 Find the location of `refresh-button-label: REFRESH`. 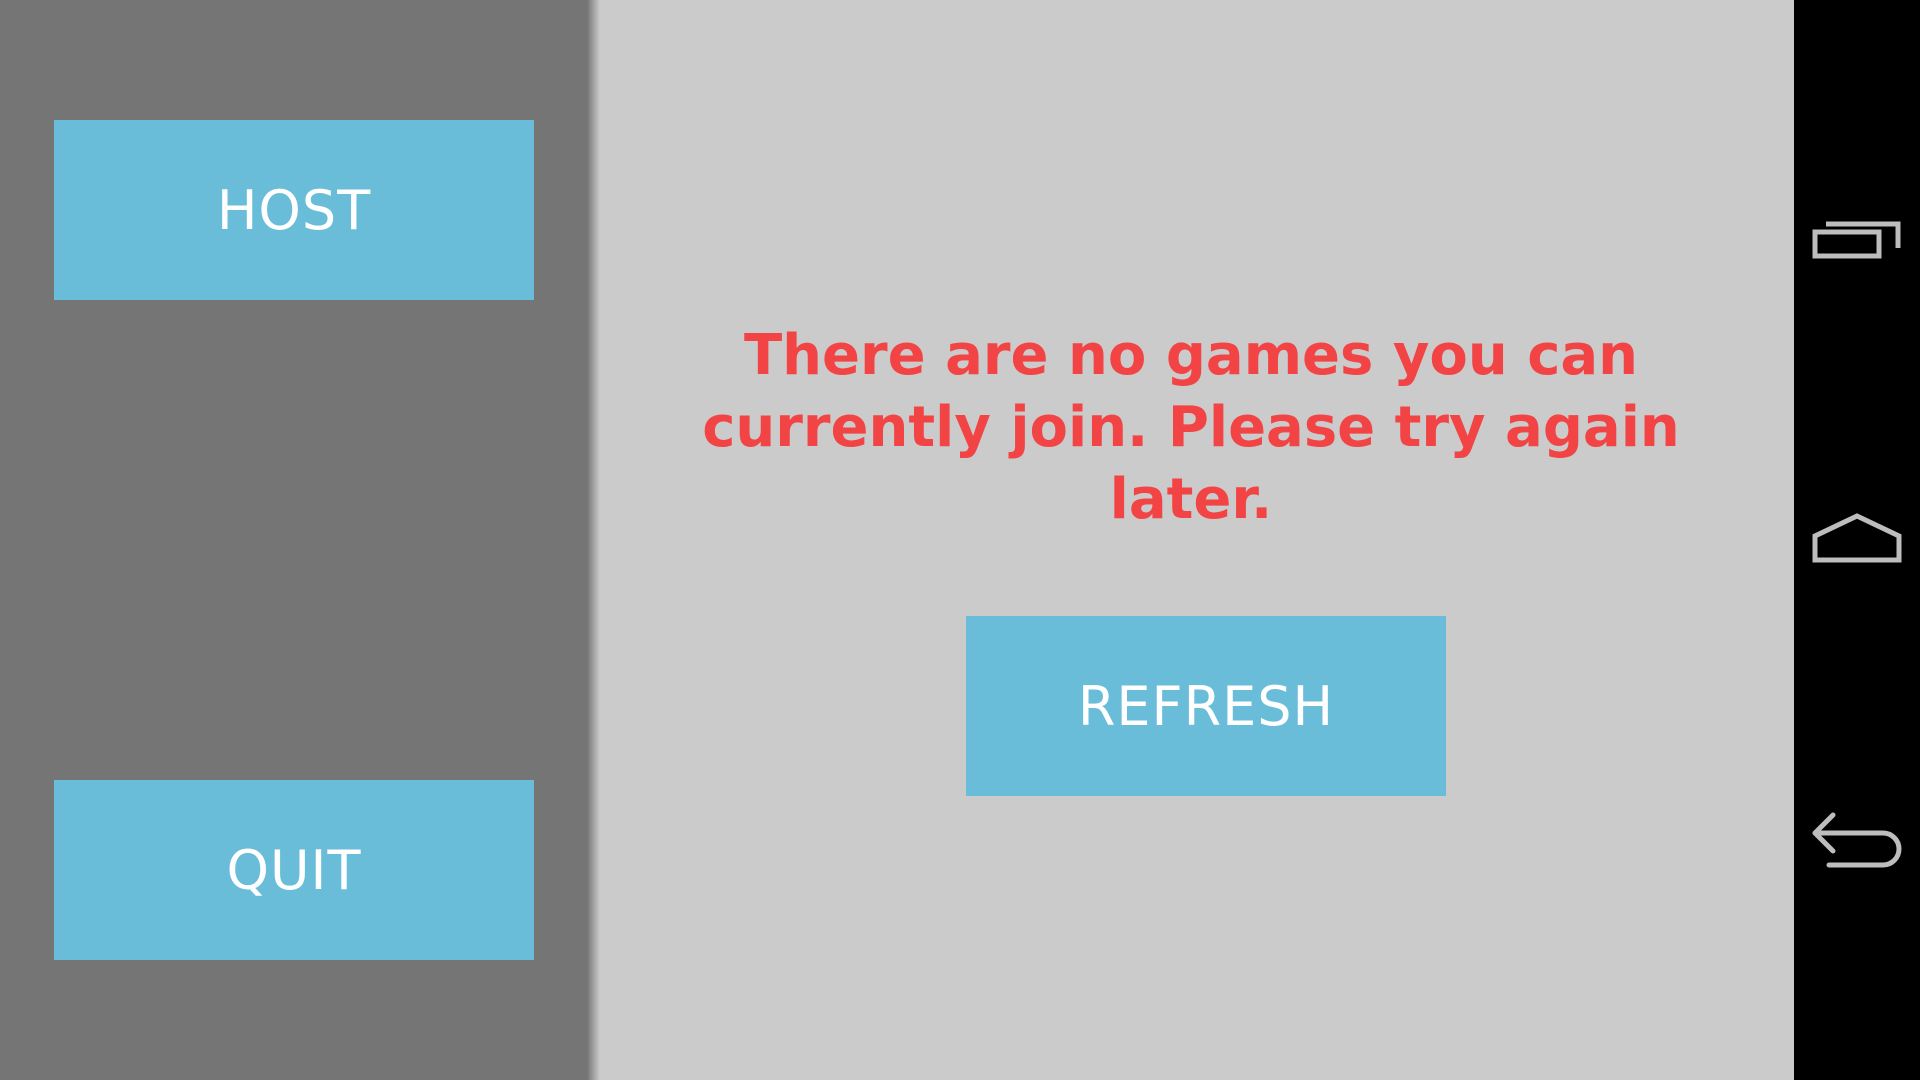

refresh-button-label: REFRESH is located at coordinates (1206, 706).